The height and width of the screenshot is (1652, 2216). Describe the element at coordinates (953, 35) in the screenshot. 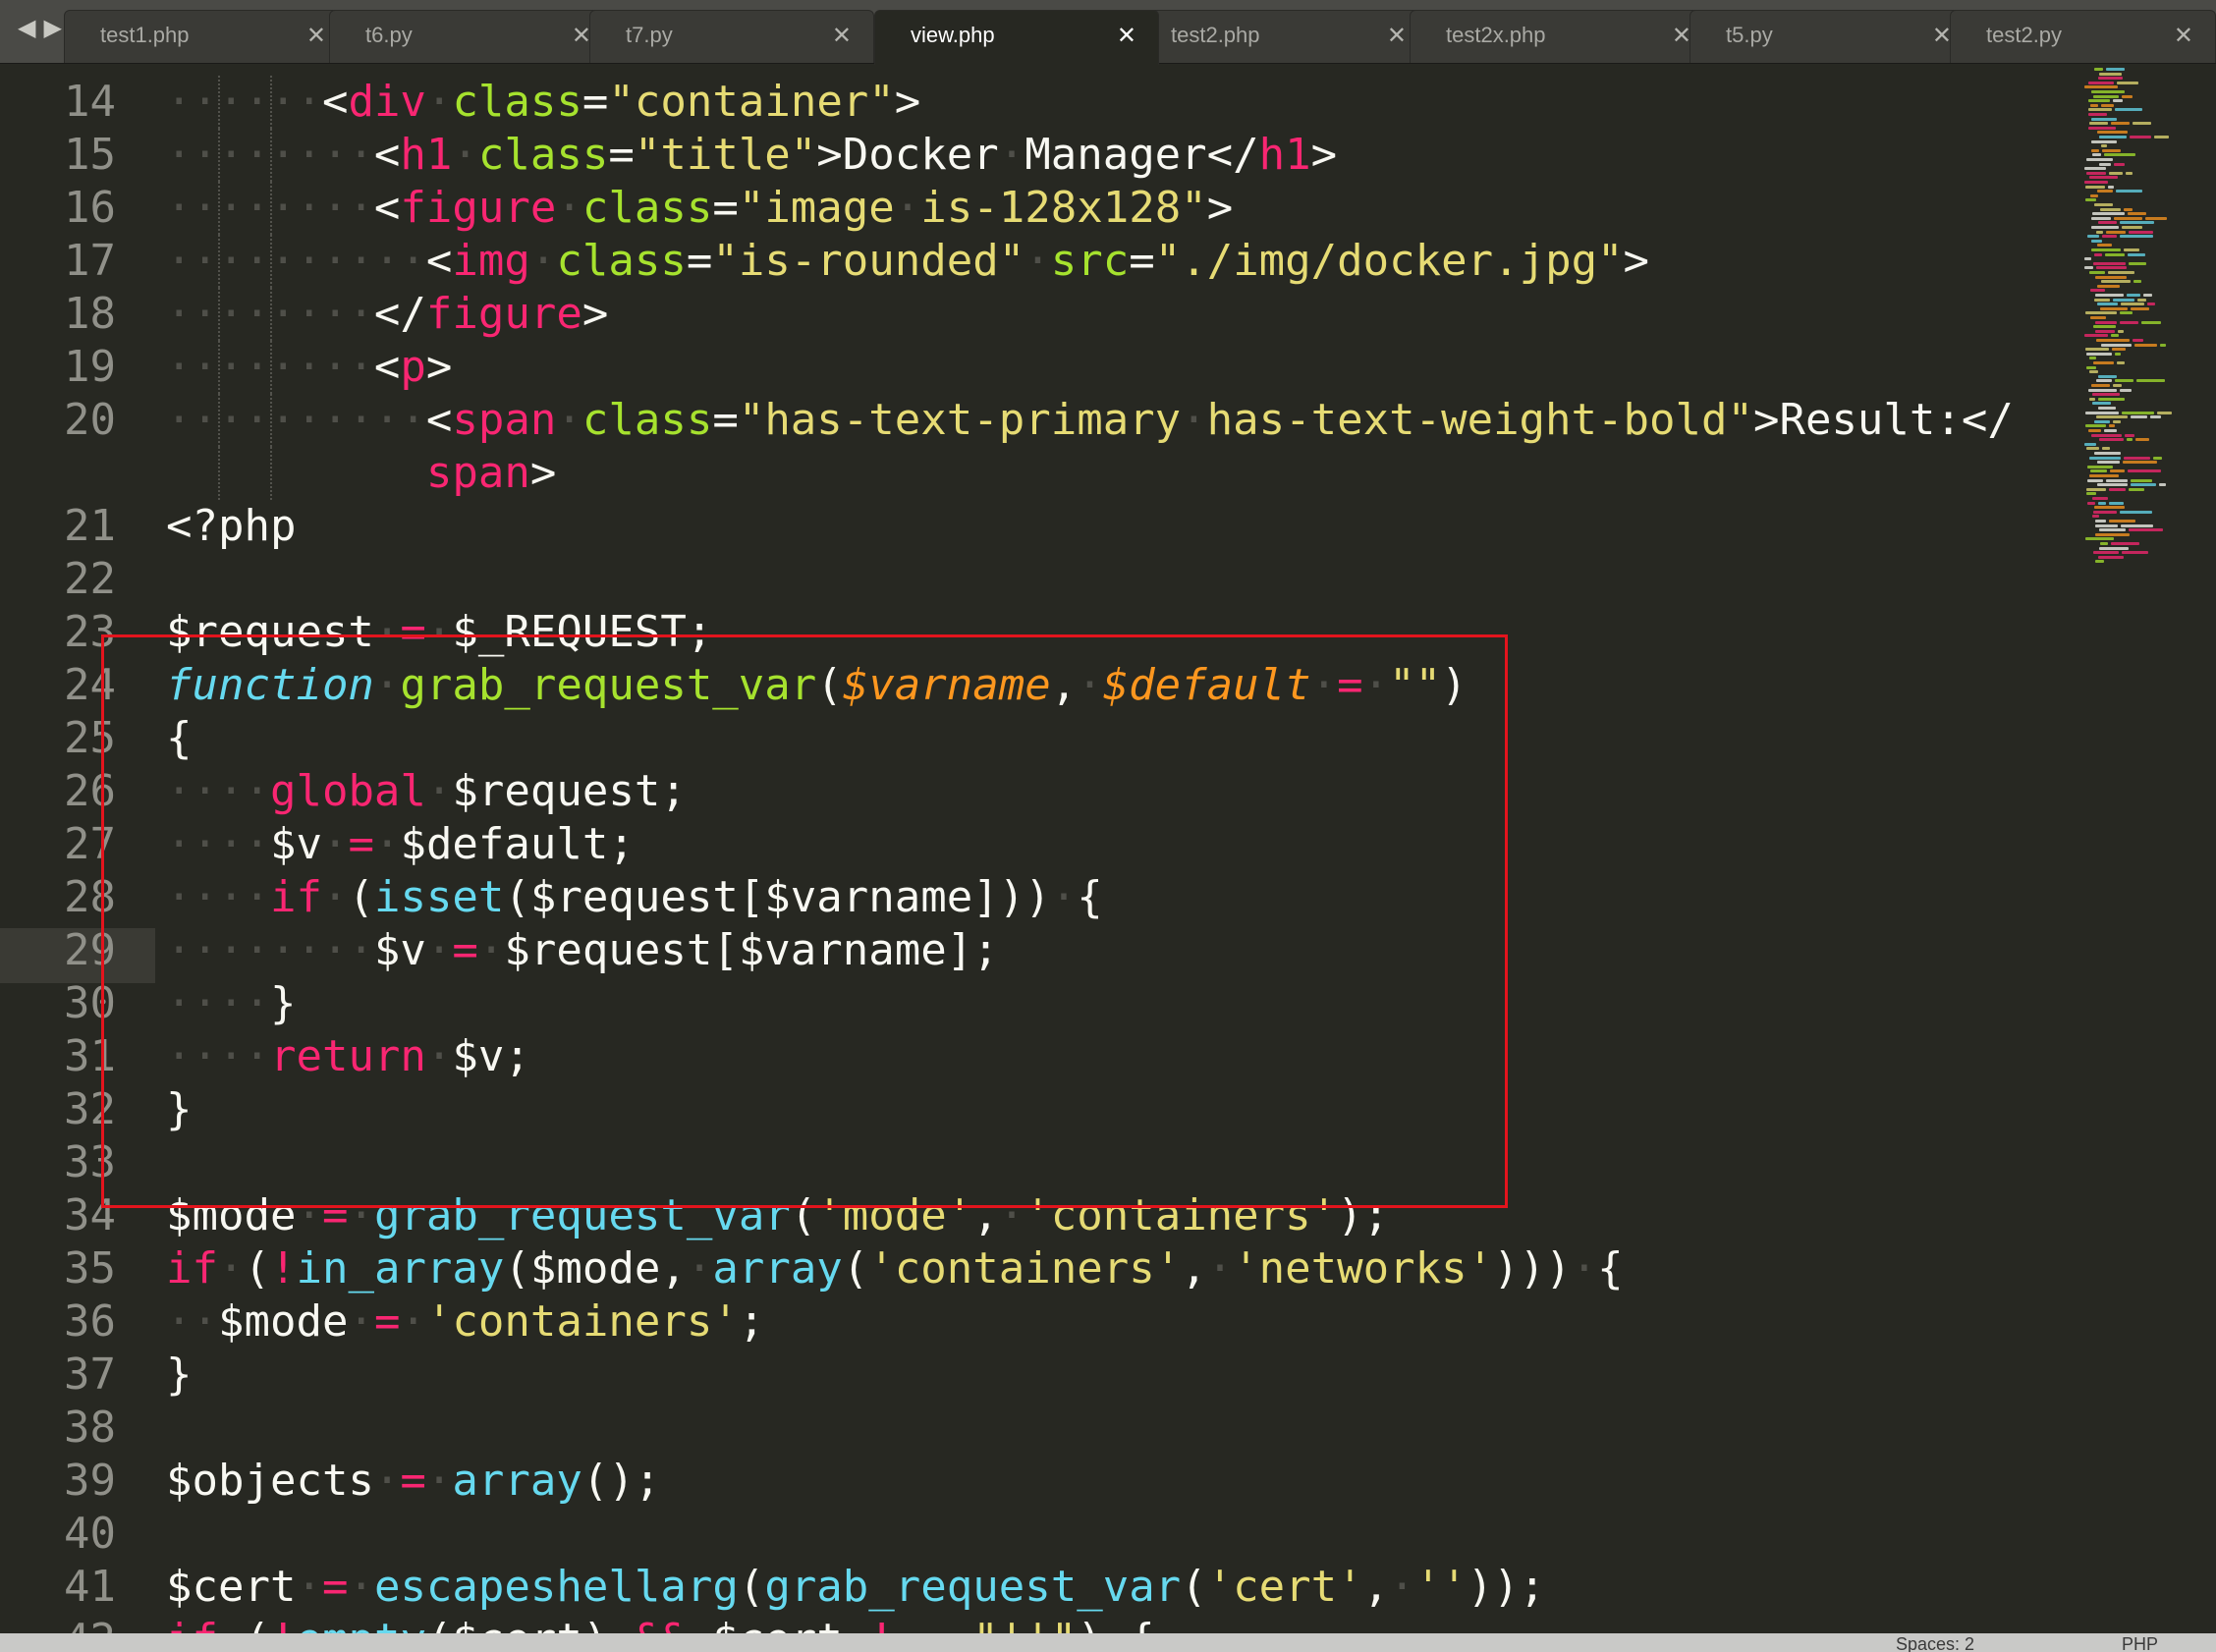

I see `tab-label: view.php` at that location.